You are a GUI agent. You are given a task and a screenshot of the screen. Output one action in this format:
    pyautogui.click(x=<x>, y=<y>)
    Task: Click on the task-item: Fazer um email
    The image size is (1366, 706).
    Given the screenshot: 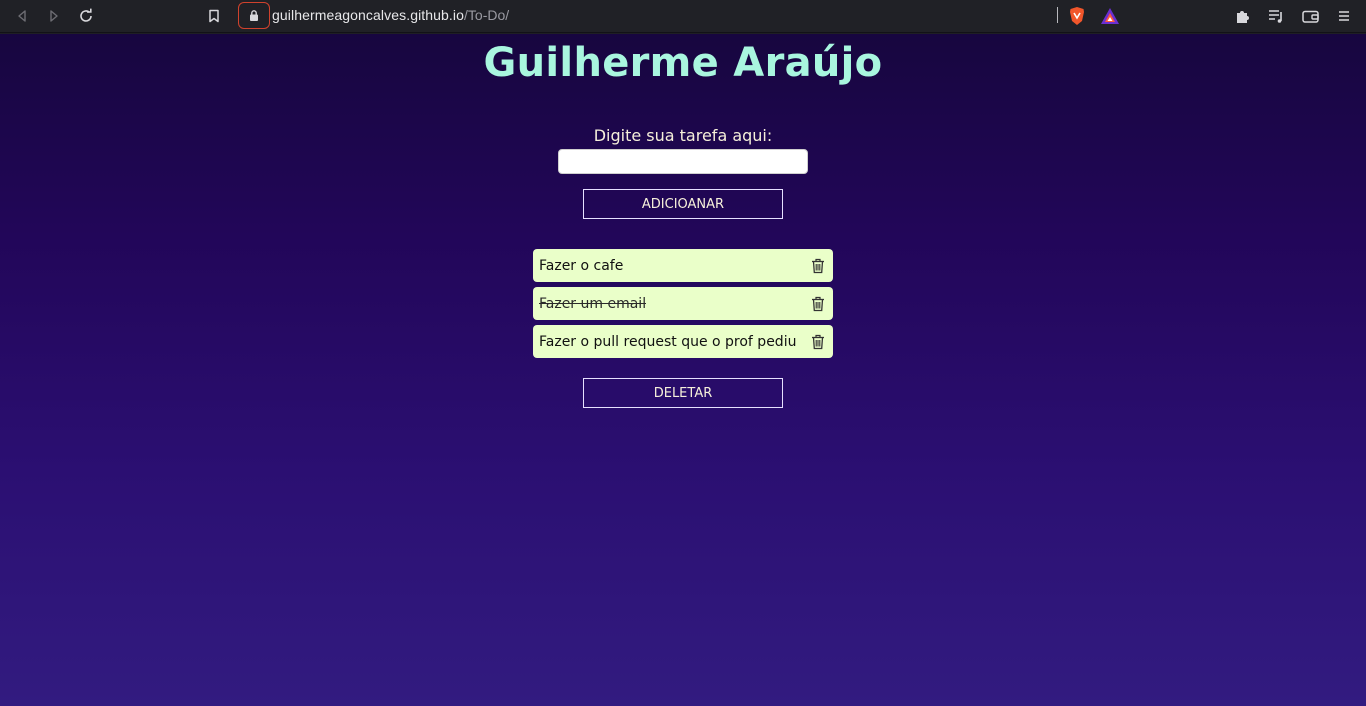 What is the action you would take?
    pyautogui.click(x=683, y=303)
    